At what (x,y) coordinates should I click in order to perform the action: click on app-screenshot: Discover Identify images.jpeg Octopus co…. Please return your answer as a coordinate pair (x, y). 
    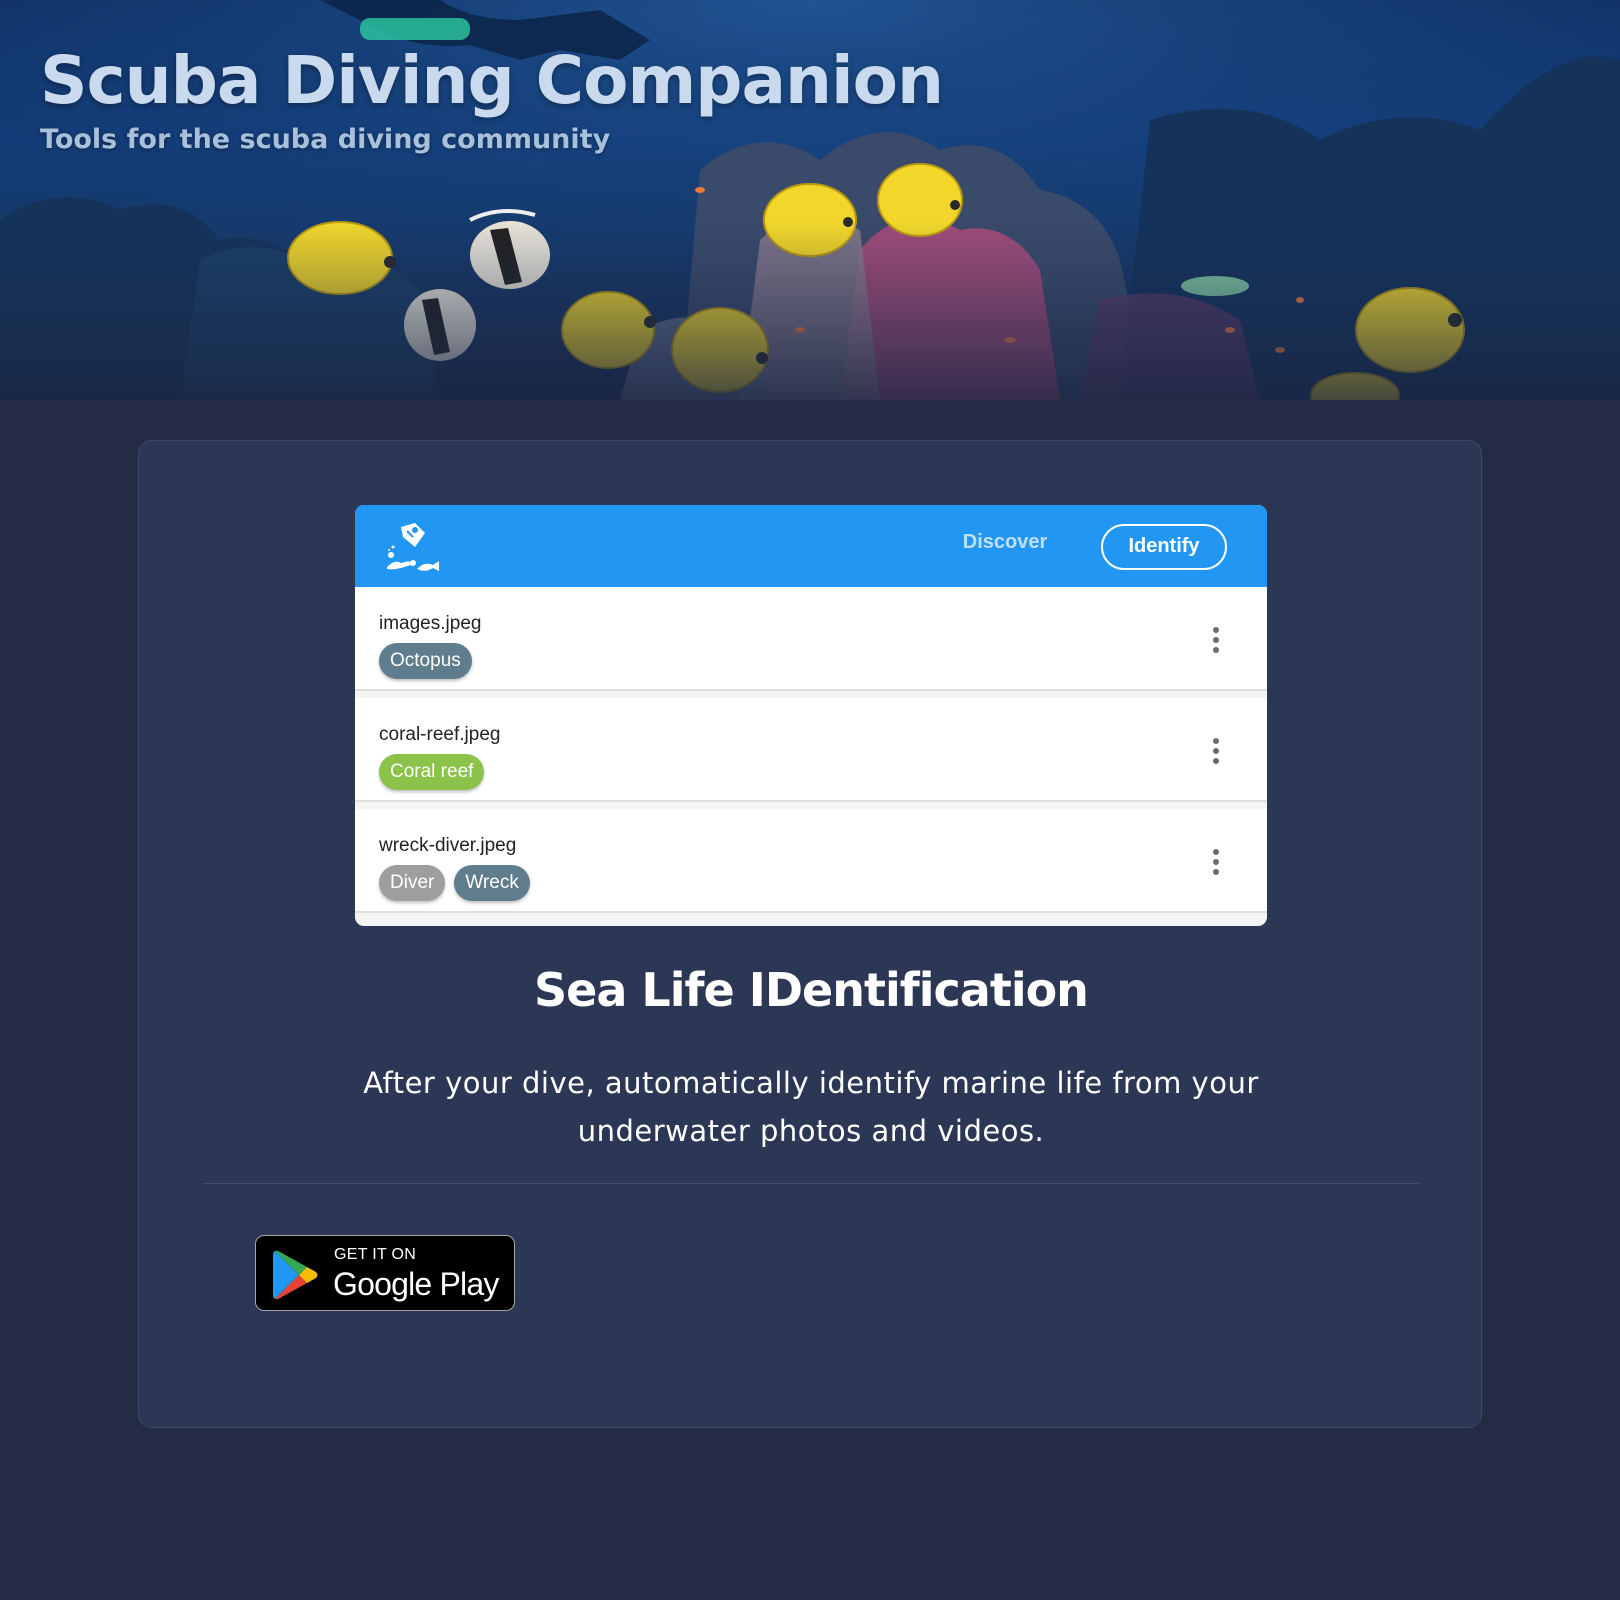
    Looking at the image, I should click on (811, 715).